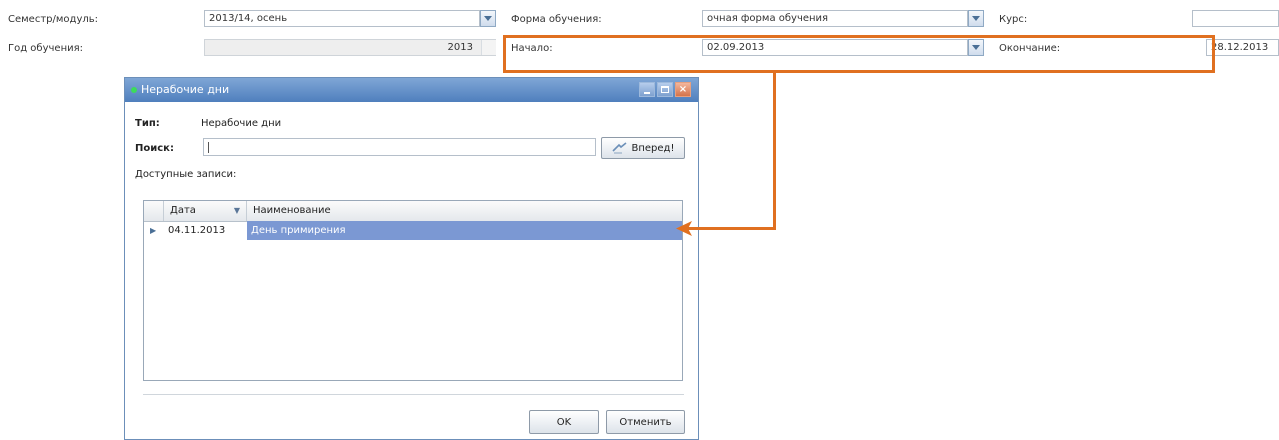 This screenshot has height=440, width=1279. Describe the element at coordinates (1213, 54) in the screenshot. I see `annotation-highlight-right` at that location.